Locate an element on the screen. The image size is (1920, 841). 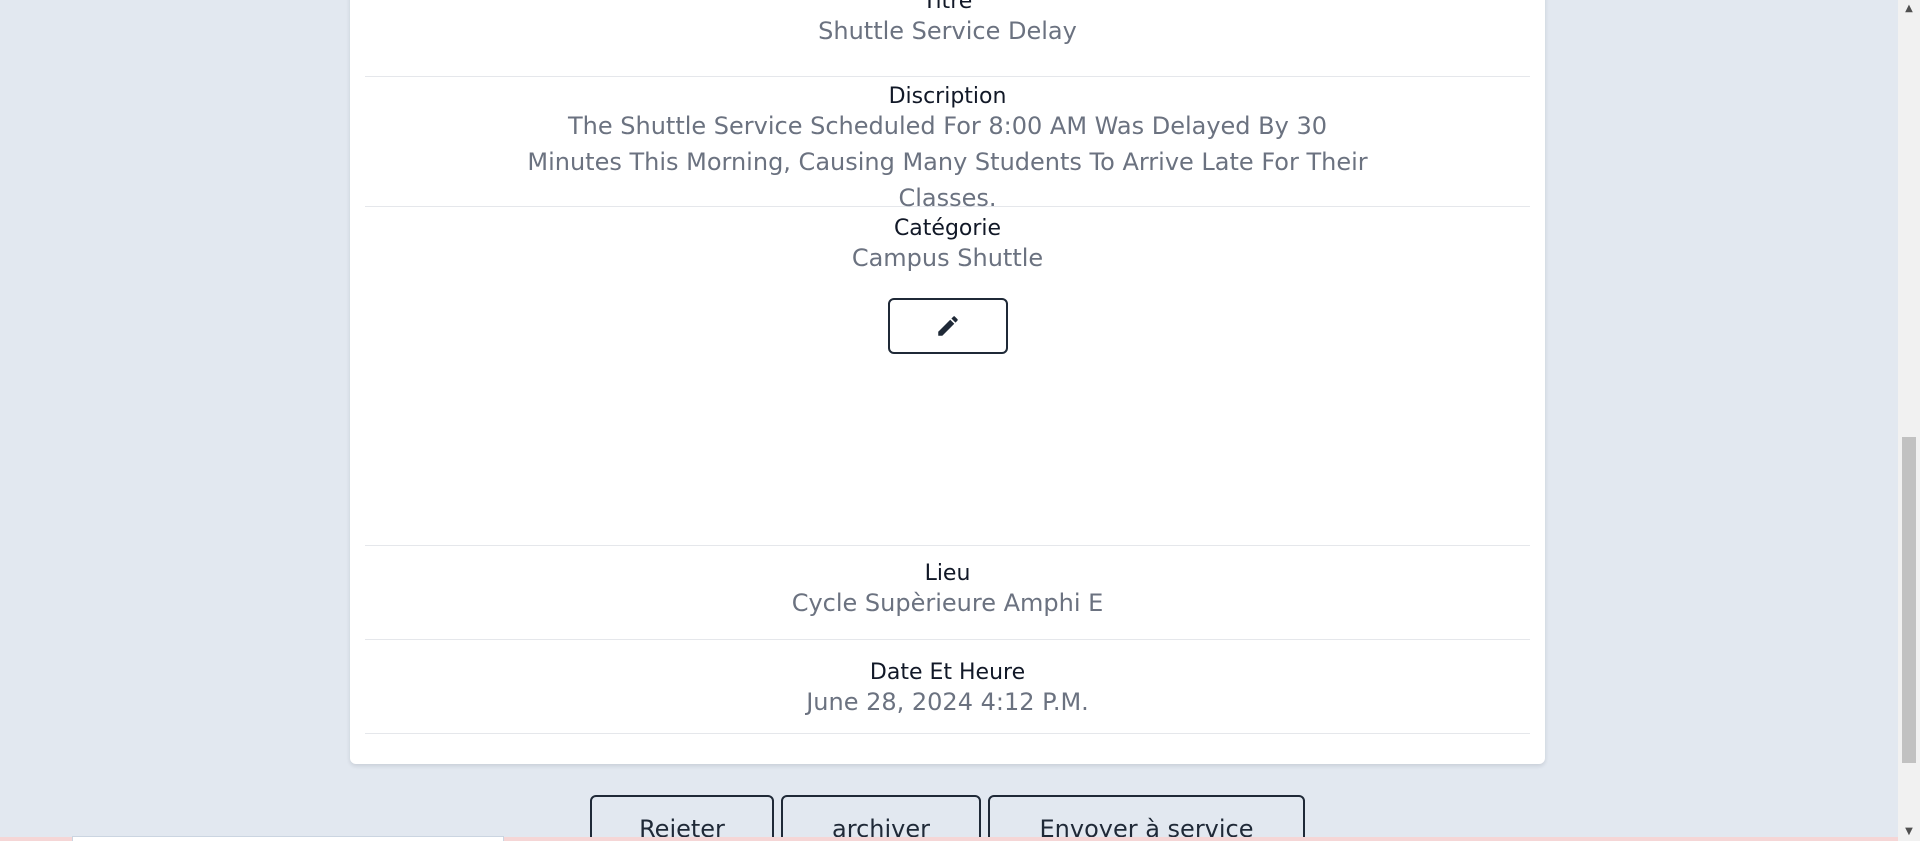
reject-button: Rejeter is located at coordinates (682, 818).